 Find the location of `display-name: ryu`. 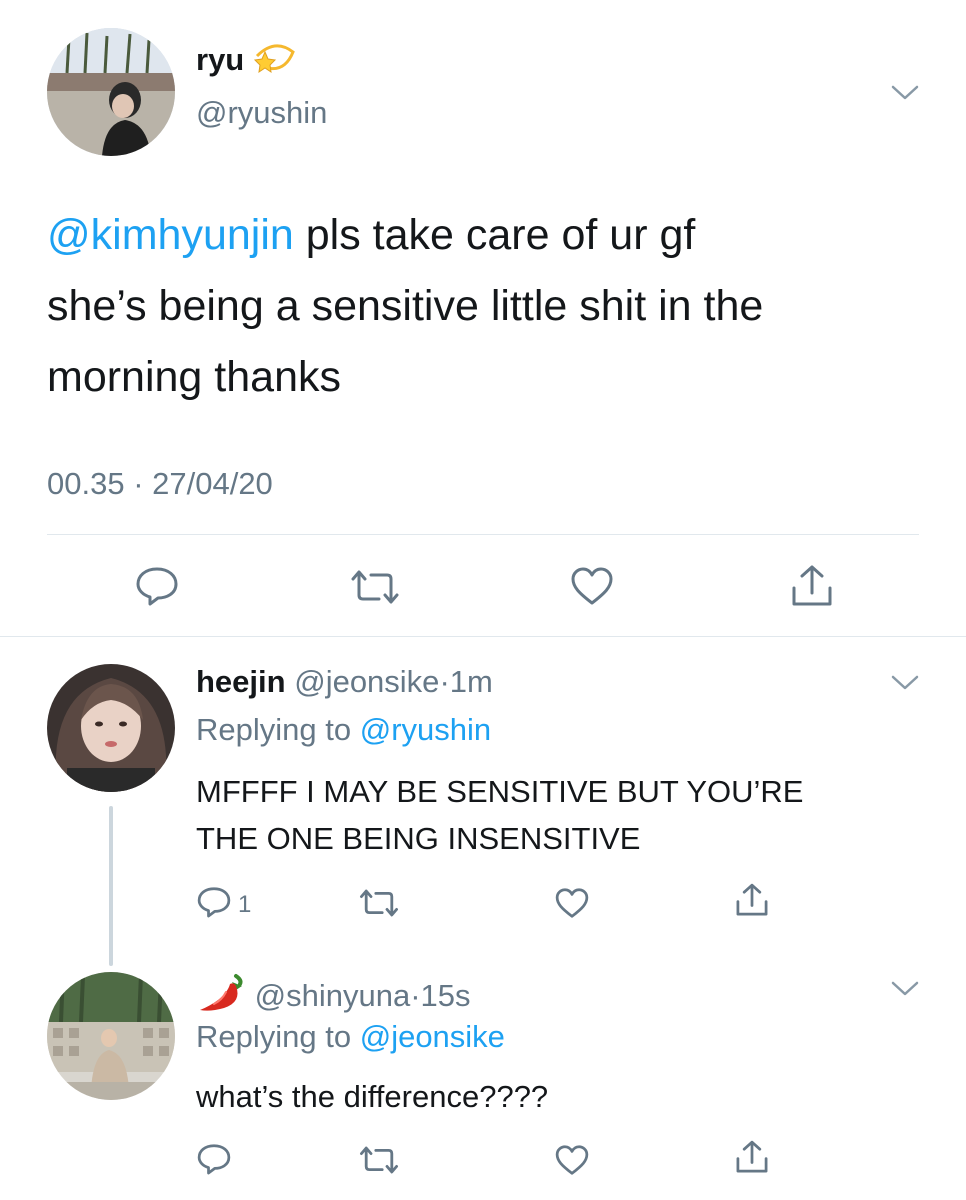

display-name: ryu is located at coordinates (246, 60).